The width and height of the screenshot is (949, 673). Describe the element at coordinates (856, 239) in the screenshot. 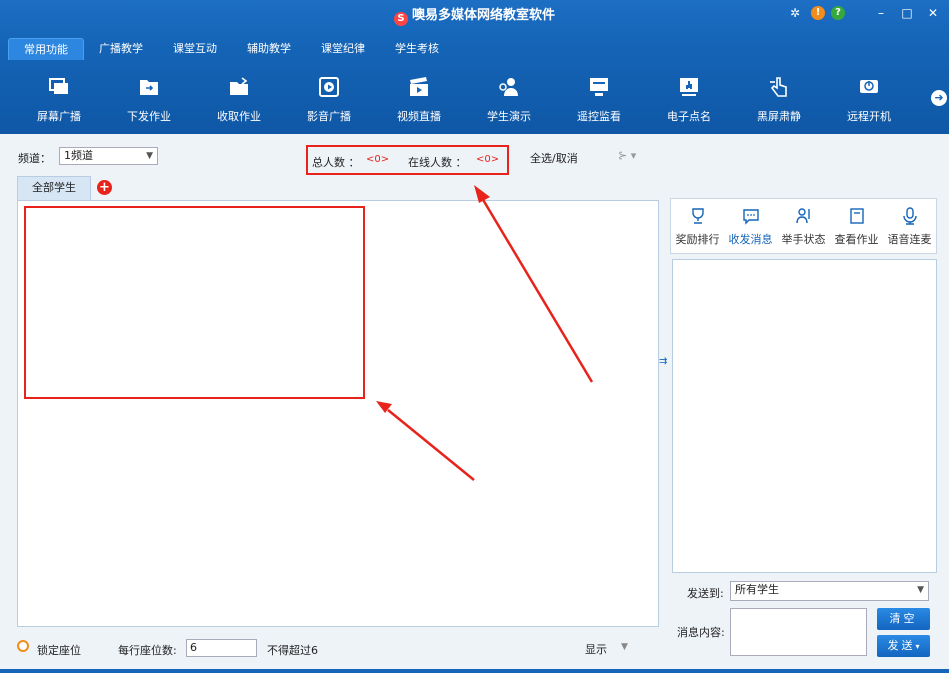

I see `rtool-label: 查看作业` at that location.